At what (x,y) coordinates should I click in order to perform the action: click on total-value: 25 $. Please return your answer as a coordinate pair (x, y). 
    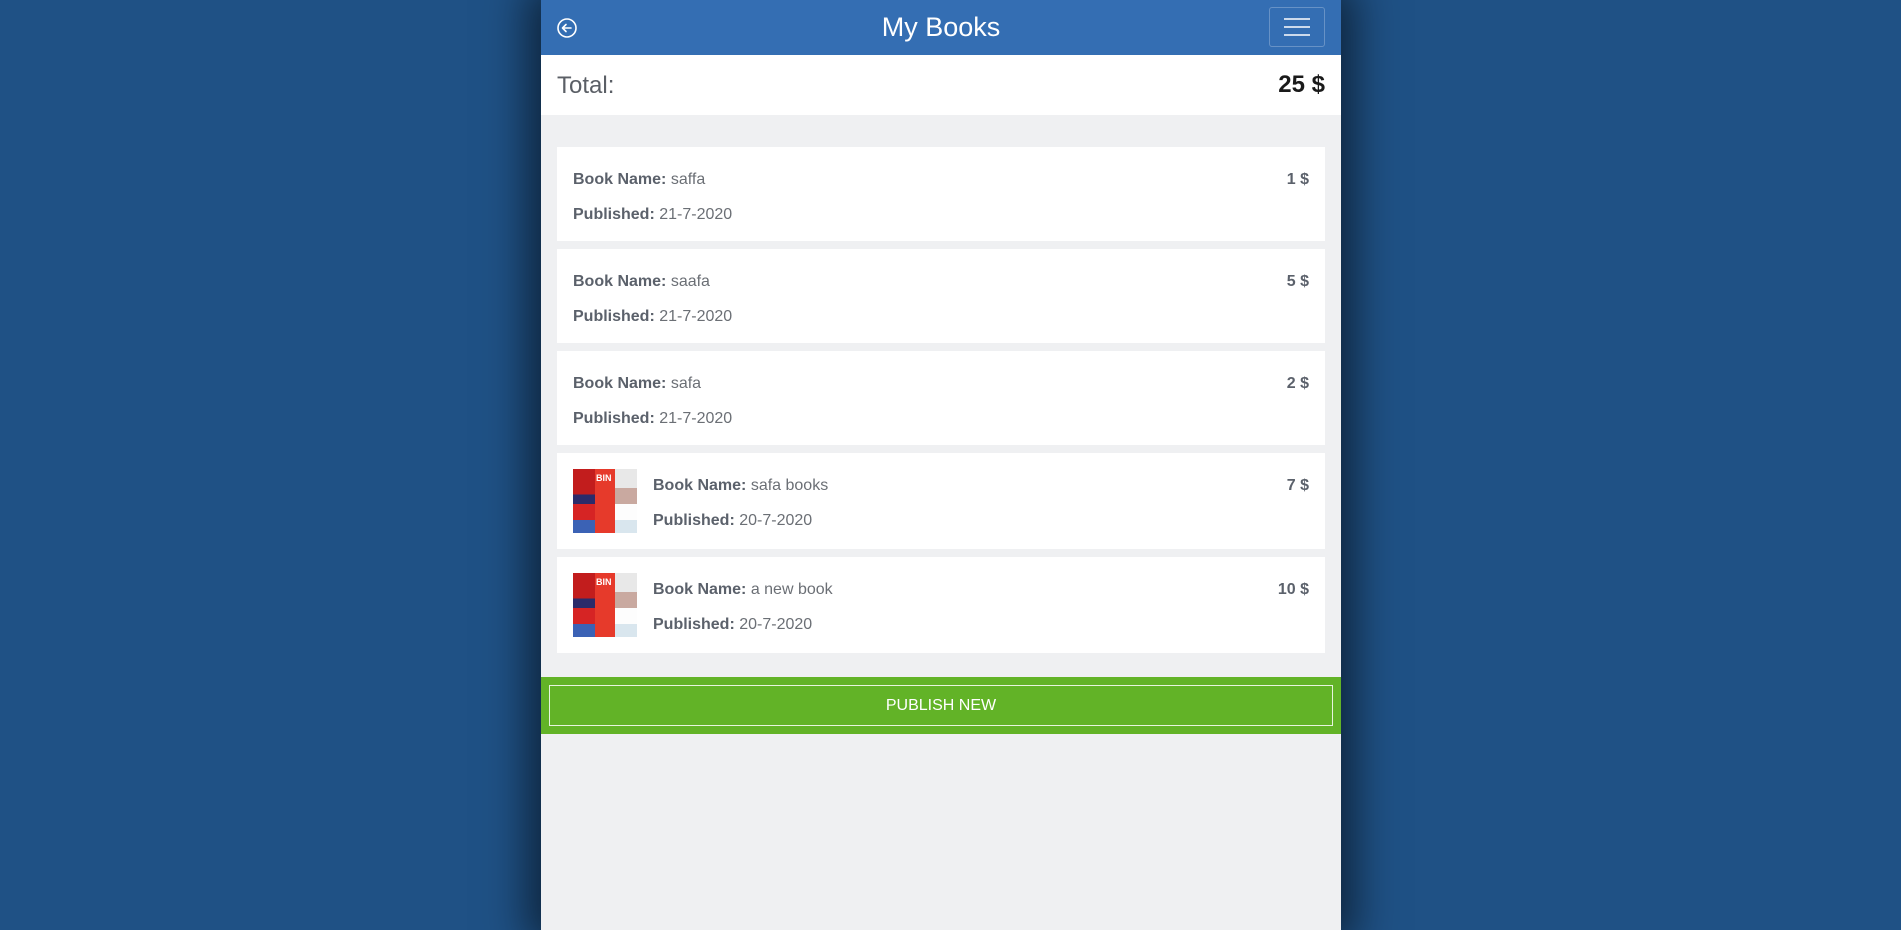
    Looking at the image, I should click on (1301, 84).